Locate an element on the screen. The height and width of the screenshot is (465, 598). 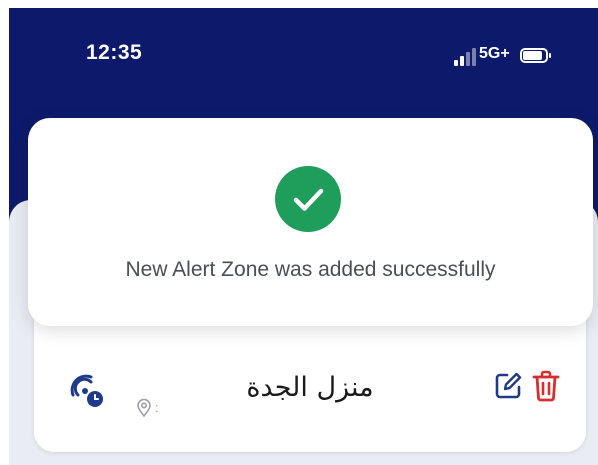
status-time: 12:35 is located at coordinates (114, 52).